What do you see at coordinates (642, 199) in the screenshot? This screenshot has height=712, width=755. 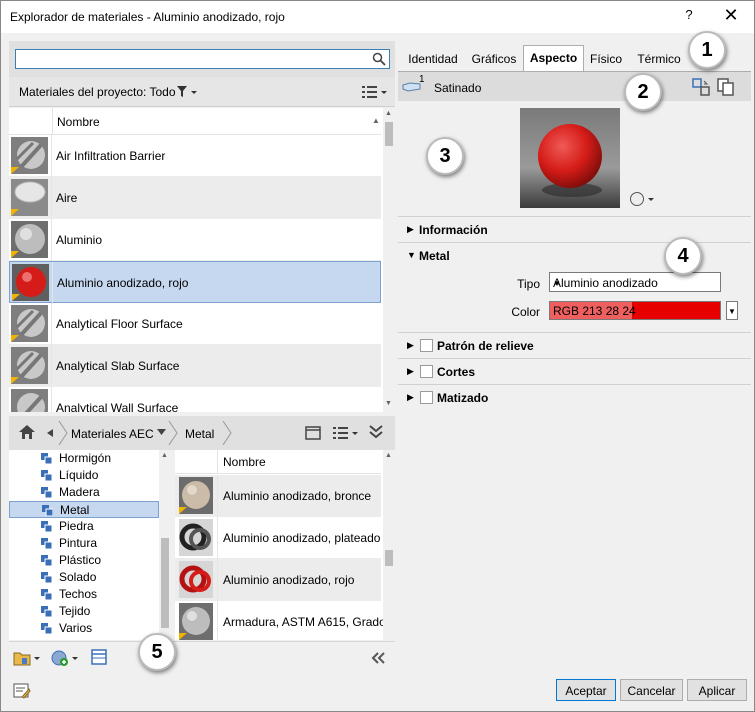 I see `preview-shape-selector-icon` at bounding box center [642, 199].